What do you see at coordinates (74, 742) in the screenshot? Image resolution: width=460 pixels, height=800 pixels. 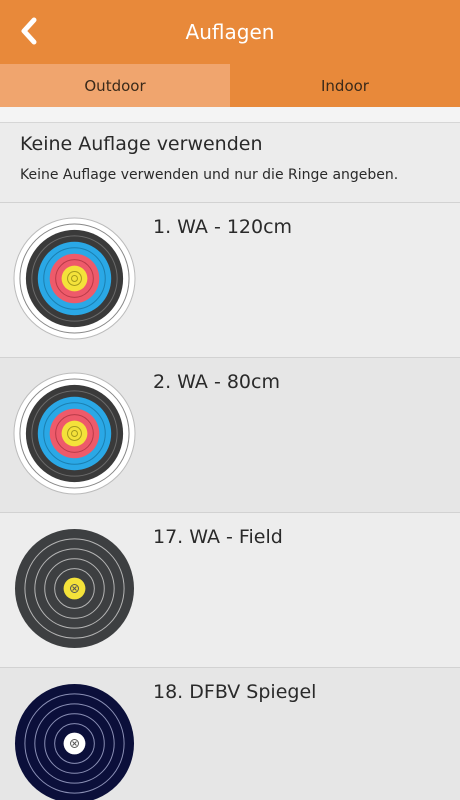 I see `dfbv-target-face-icon` at bounding box center [74, 742].